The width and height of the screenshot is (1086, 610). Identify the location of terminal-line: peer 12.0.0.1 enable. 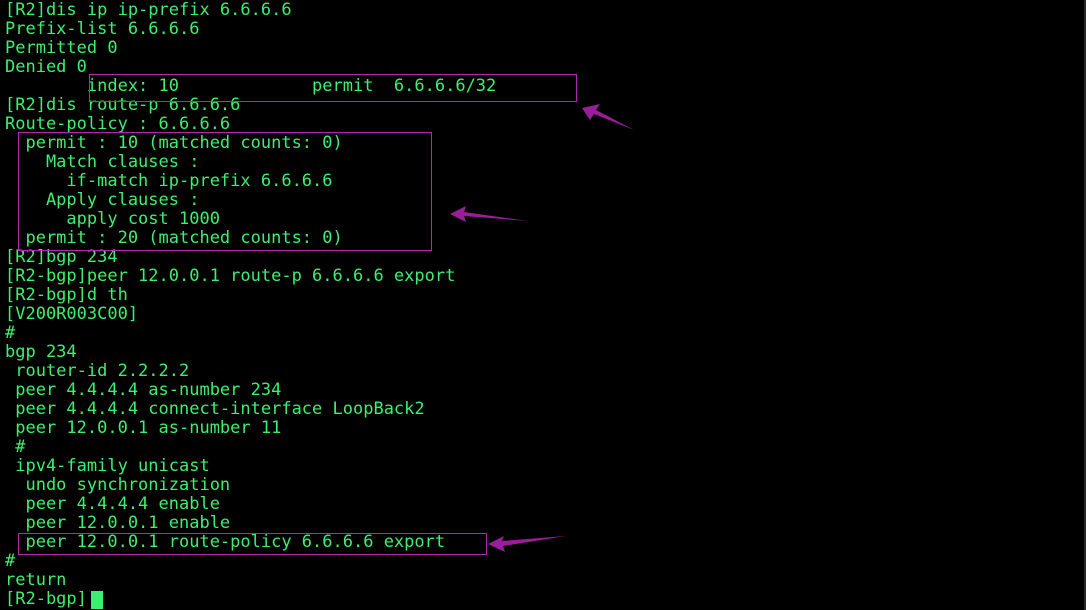
(118, 523).